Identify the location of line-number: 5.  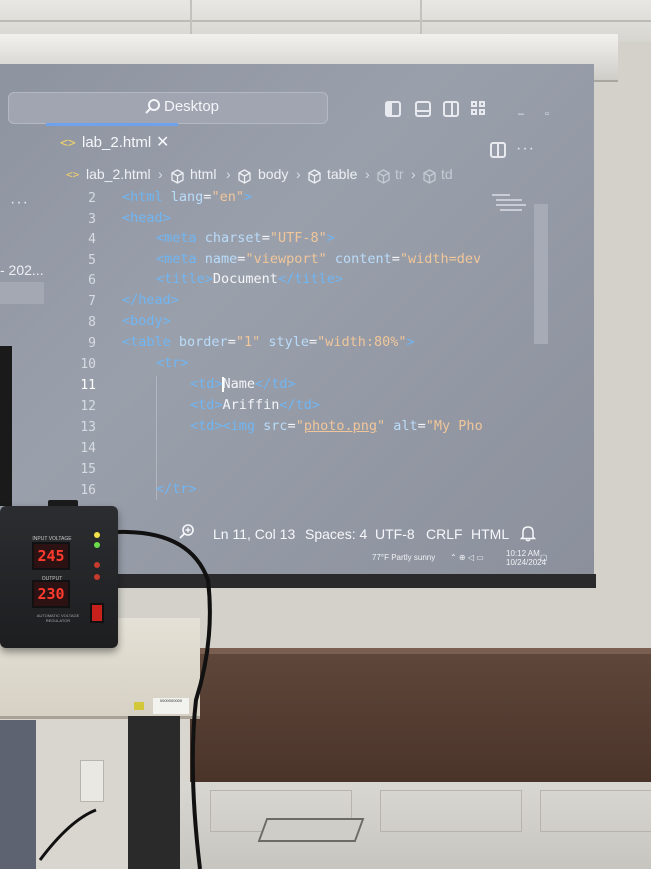
(92, 260).